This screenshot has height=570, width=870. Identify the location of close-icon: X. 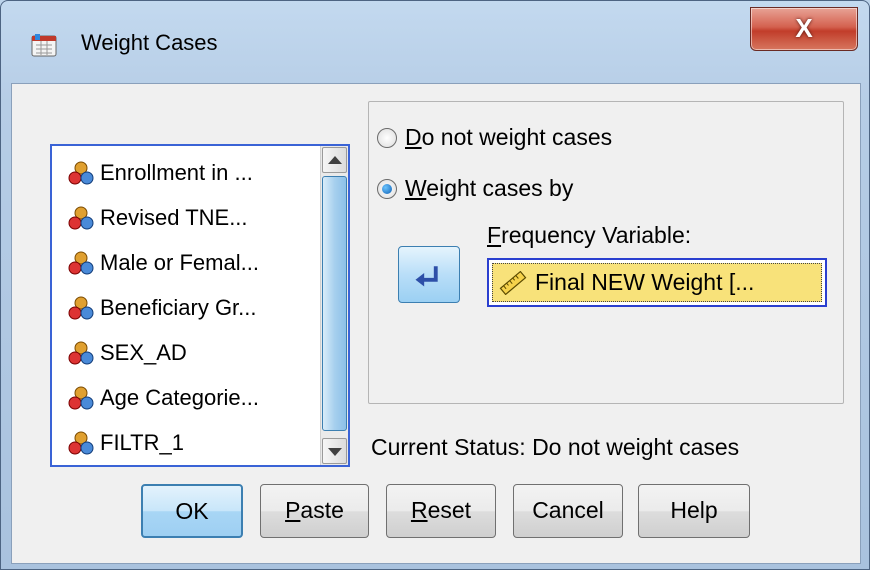
(804, 28).